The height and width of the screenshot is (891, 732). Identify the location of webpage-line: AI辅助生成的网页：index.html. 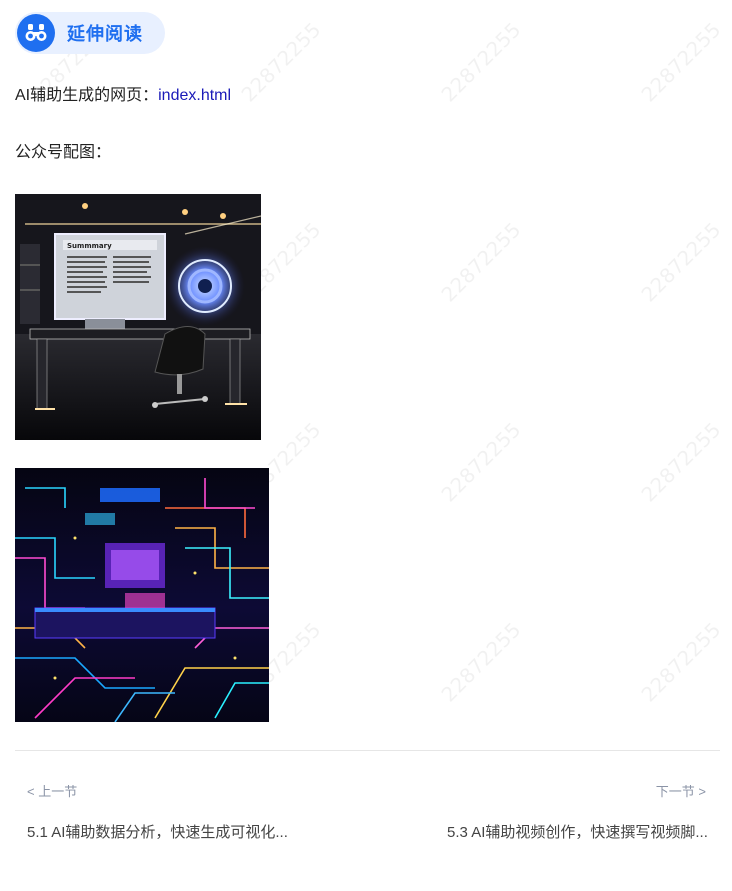
(123, 96).